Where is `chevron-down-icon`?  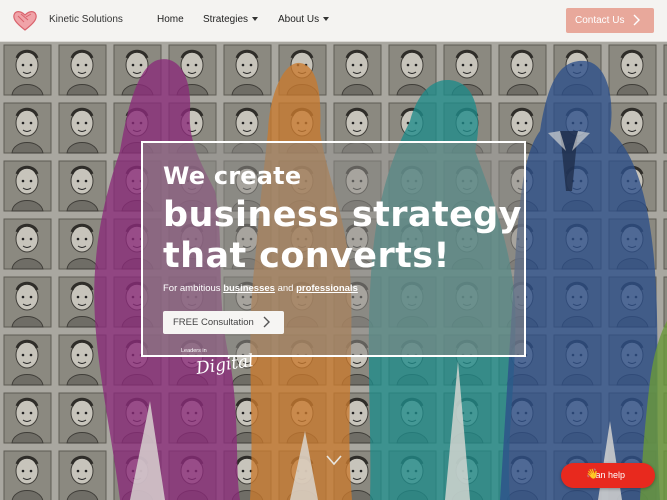
chevron-down-icon is located at coordinates (334, 460).